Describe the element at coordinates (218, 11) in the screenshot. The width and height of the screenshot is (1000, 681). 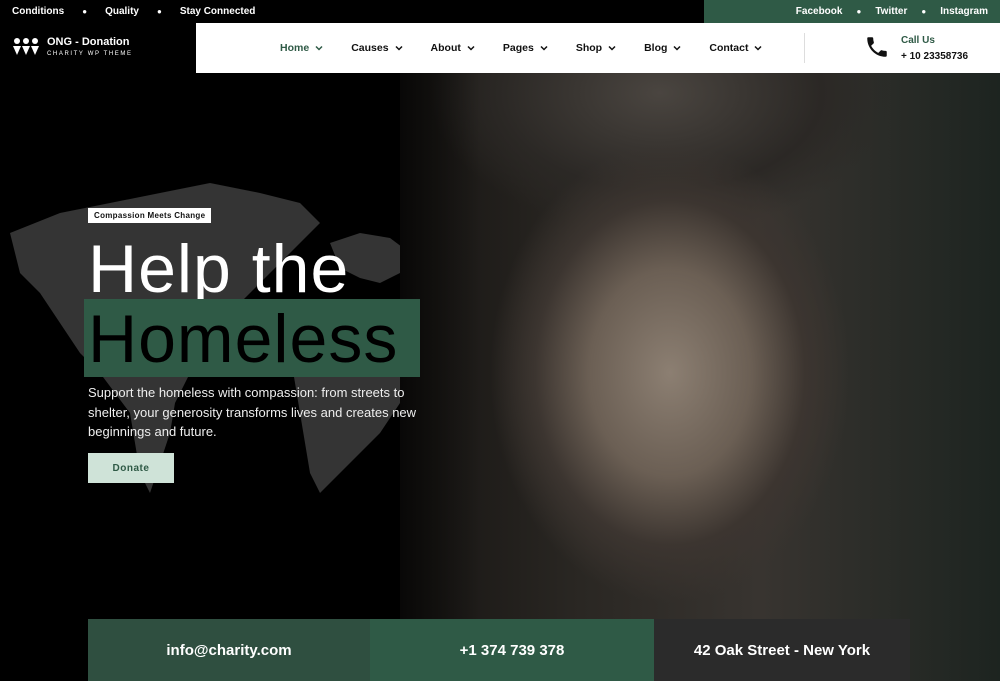
I see `stay-connected-link: Stay Connected` at that location.